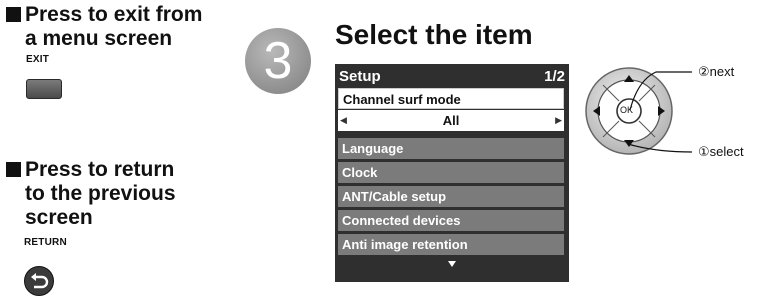 The image size is (771, 302). Describe the element at coordinates (721, 151) in the screenshot. I see `select-label: ①select` at that location.